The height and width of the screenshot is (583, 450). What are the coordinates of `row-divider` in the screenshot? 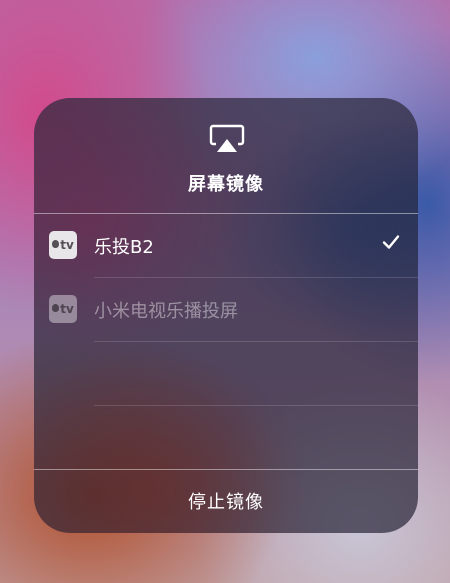 It's located at (256, 405).